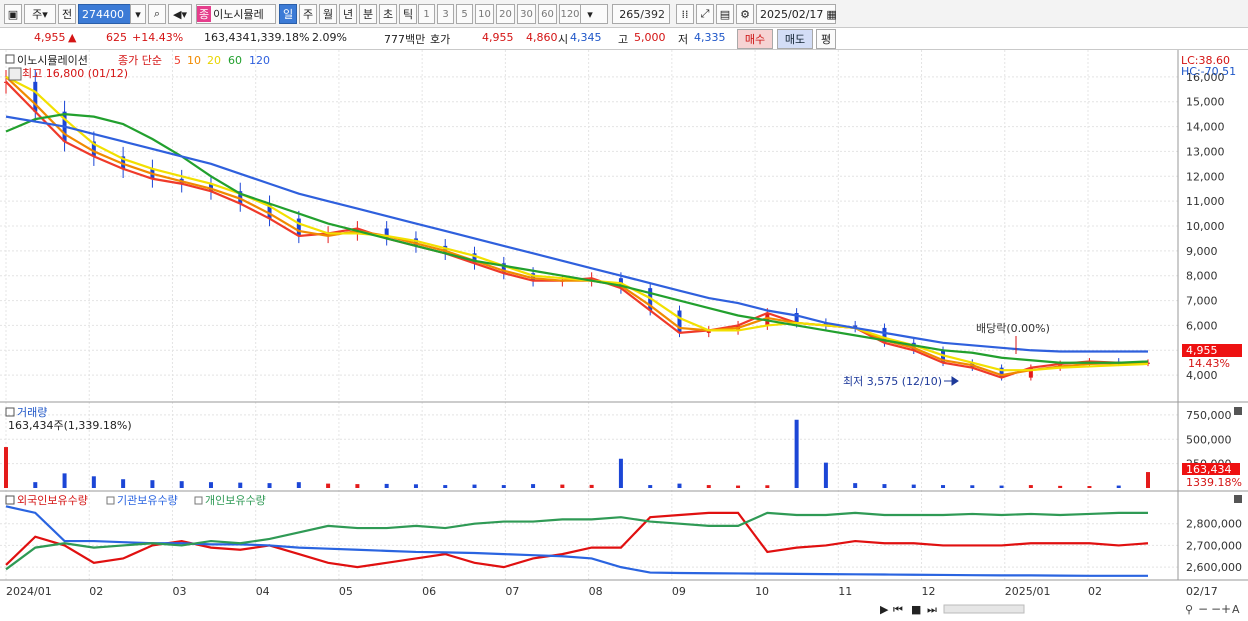  Describe the element at coordinates (1028, 591) in the screenshot. I see `x-tick-label: 2025/01` at that location.